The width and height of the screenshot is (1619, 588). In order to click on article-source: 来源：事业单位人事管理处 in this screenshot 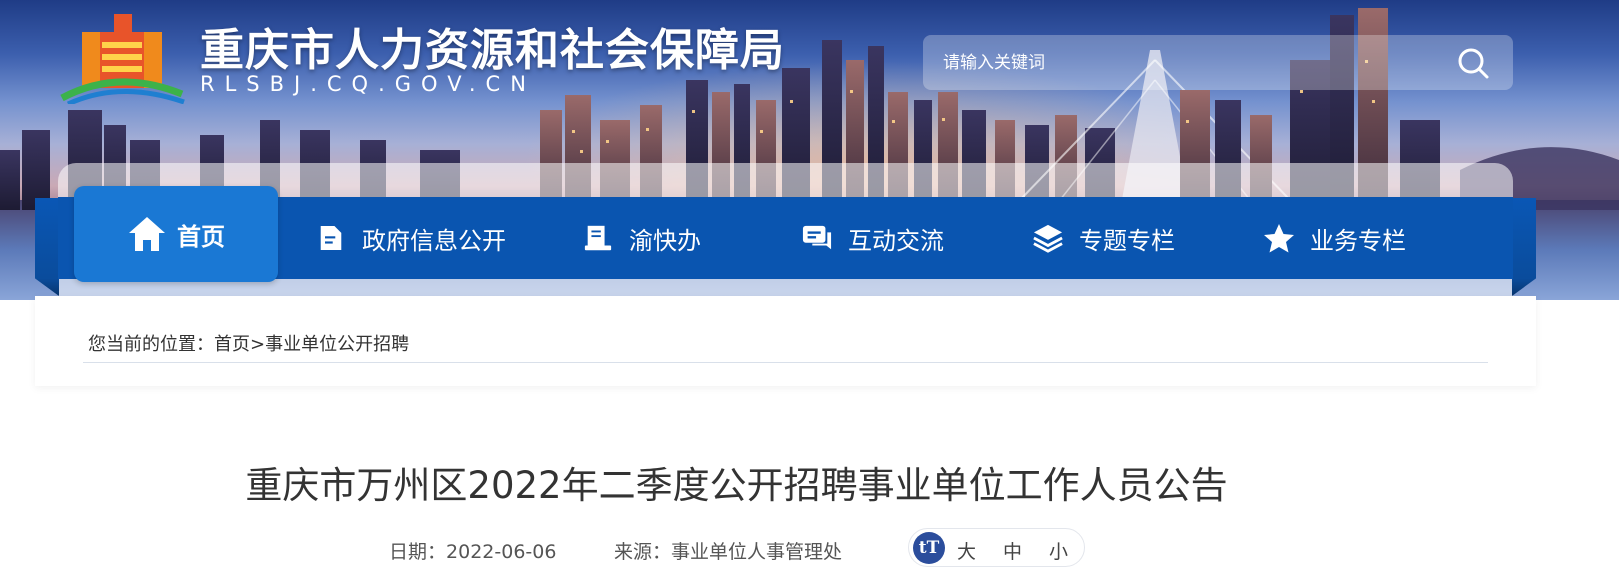, I will do `click(728, 550)`.